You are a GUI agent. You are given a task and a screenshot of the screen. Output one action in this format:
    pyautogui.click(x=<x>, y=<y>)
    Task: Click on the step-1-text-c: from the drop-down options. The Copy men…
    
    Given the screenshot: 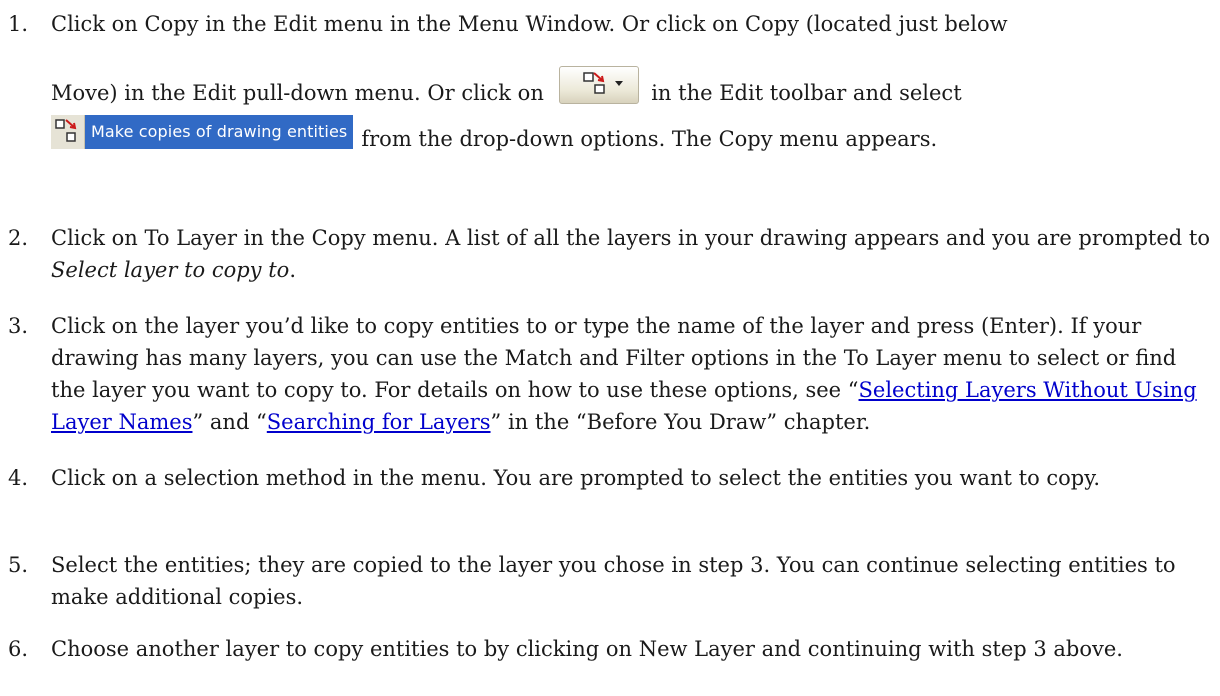 What is the action you would take?
    pyautogui.click(x=649, y=139)
    